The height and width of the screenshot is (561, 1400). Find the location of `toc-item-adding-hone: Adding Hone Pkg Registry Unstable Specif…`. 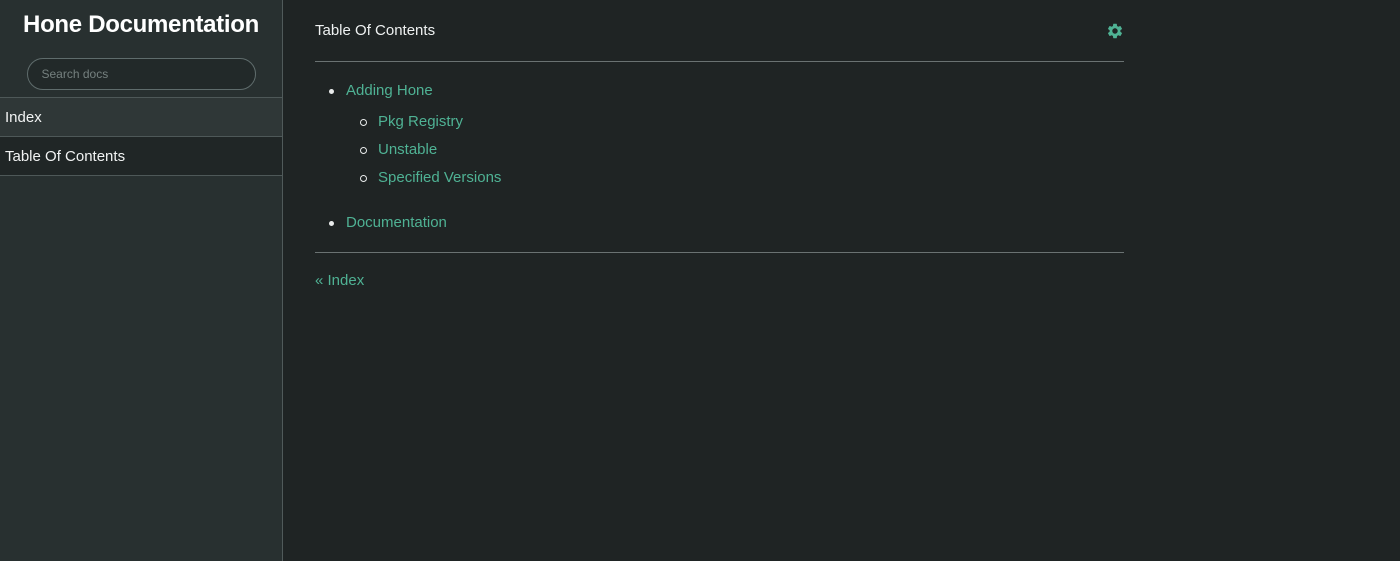

toc-item-adding-hone: Adding Hone Pkg Registry Unstable Specif… is located at coordinates (719, 137).